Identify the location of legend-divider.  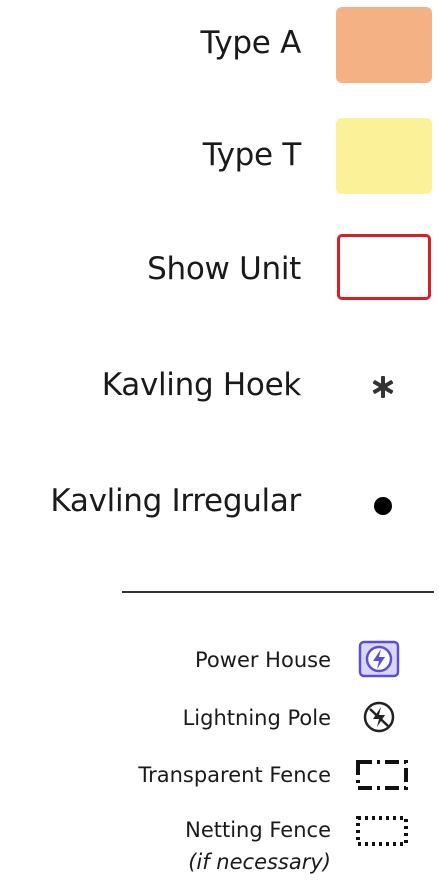
(278, 592).